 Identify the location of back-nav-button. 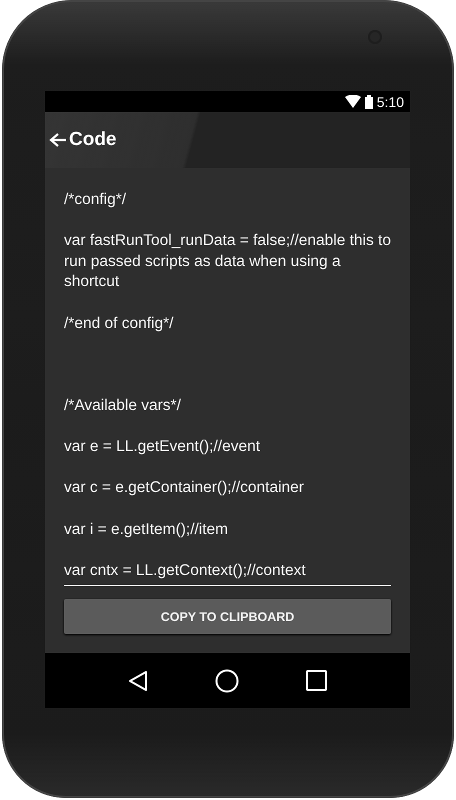
(138, 681).